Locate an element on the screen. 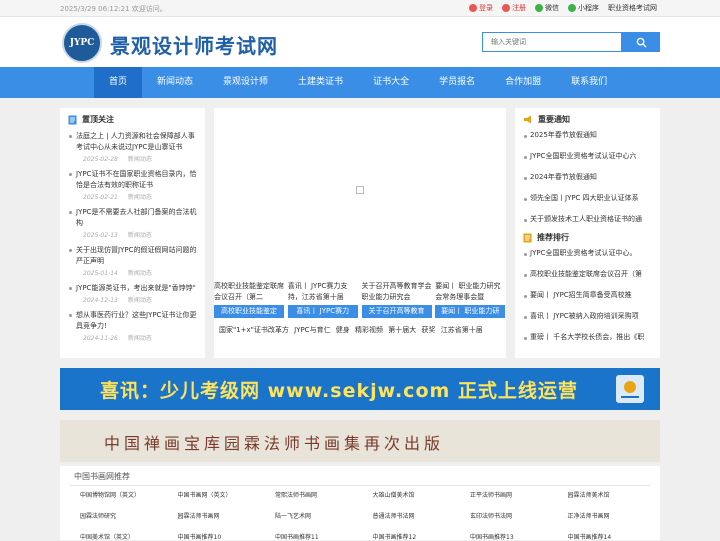 The image size is (720, 541). rank-title-text: 推荐排行 is located at coordinates (553, 237).